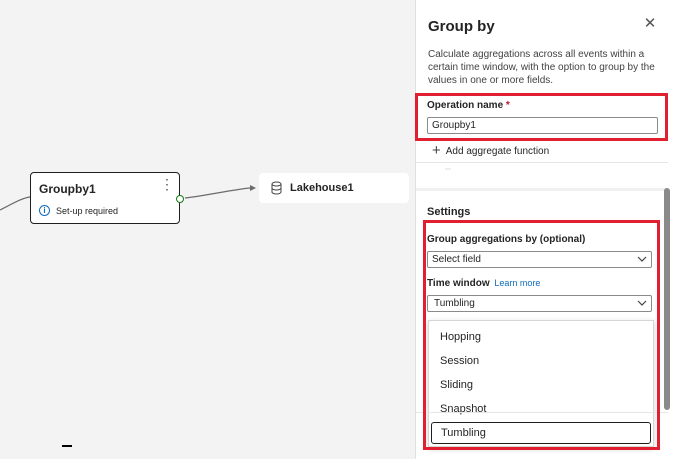 The image size is (675, 459). What do you see at coordinates (542, 409) in the screenshot?
I see `option-snapshot: Snapshot` at bounding box center [542, 409].